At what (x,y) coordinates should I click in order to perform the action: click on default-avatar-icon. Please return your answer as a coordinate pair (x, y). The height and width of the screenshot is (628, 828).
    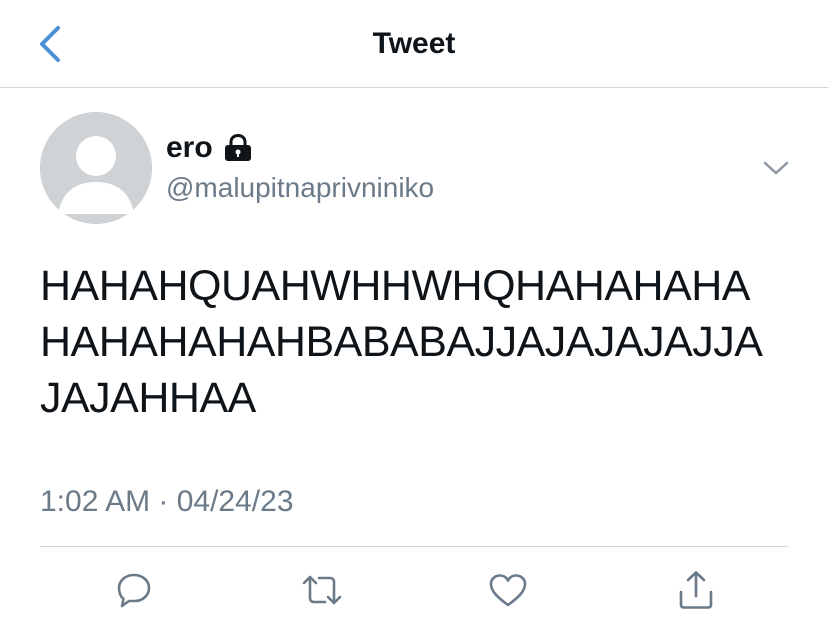
    Looking at the image, I should click on (96, 168).